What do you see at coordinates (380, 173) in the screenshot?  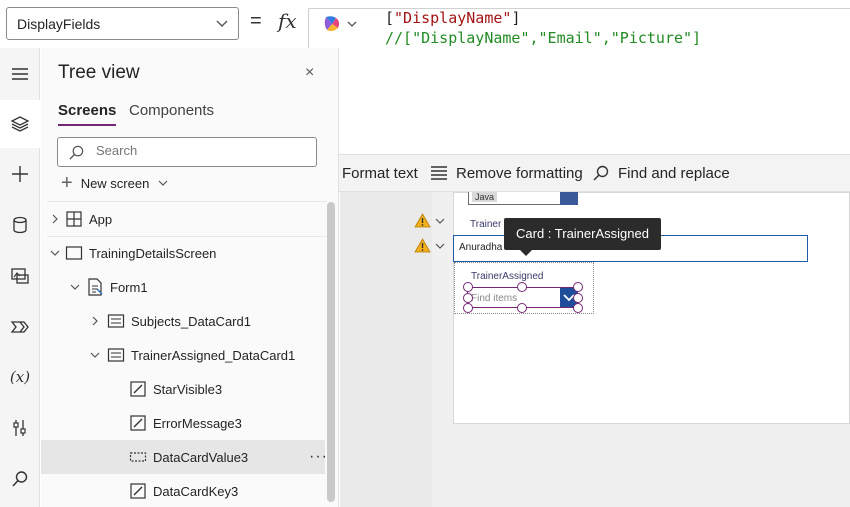 I see `format-text-label: Format text` at bounding box center [380, 173].